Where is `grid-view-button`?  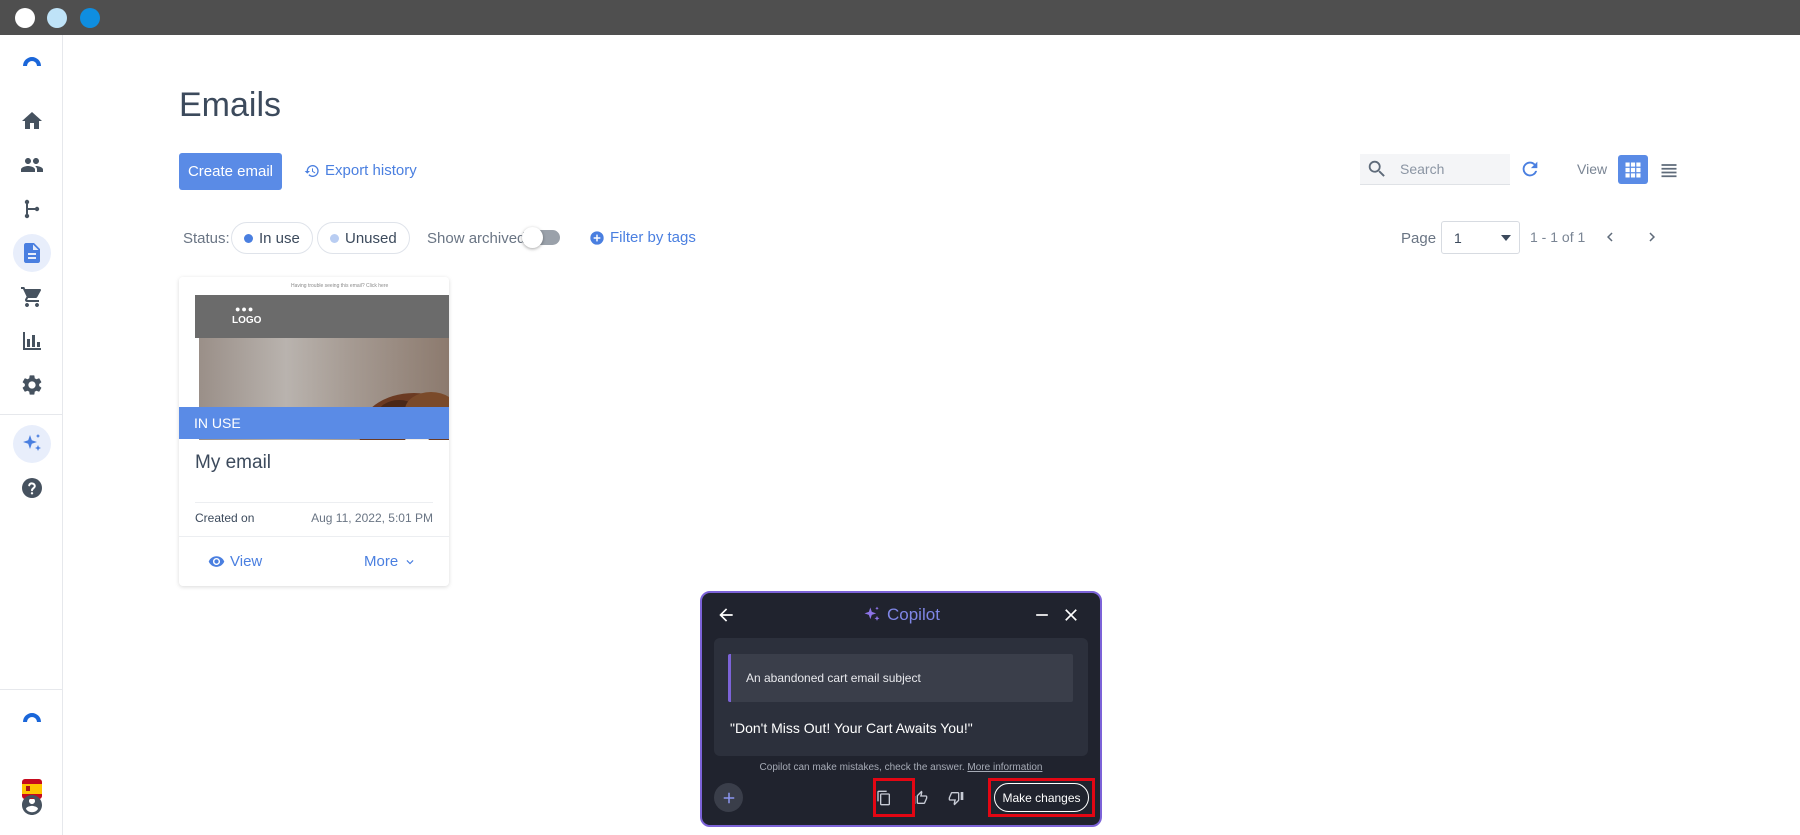 grid-view-button is located at coordinates (1633, 169).